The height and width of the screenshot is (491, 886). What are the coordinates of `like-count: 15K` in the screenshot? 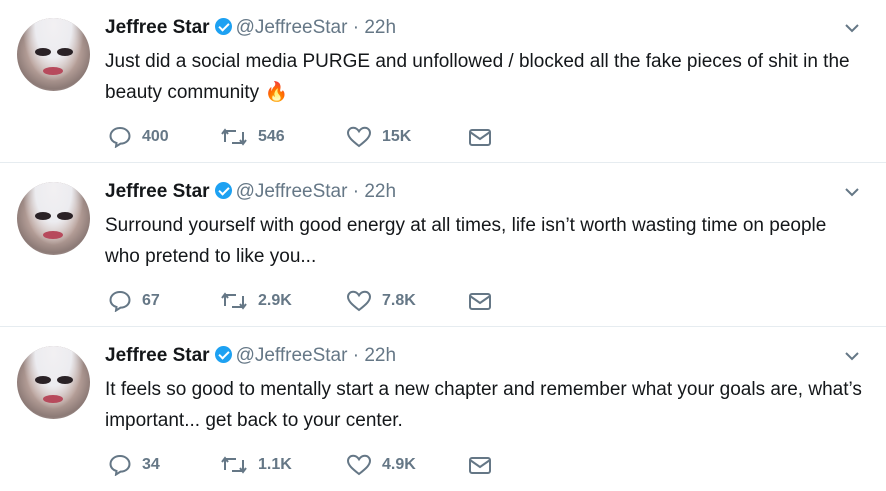 It's located at (397, 136).